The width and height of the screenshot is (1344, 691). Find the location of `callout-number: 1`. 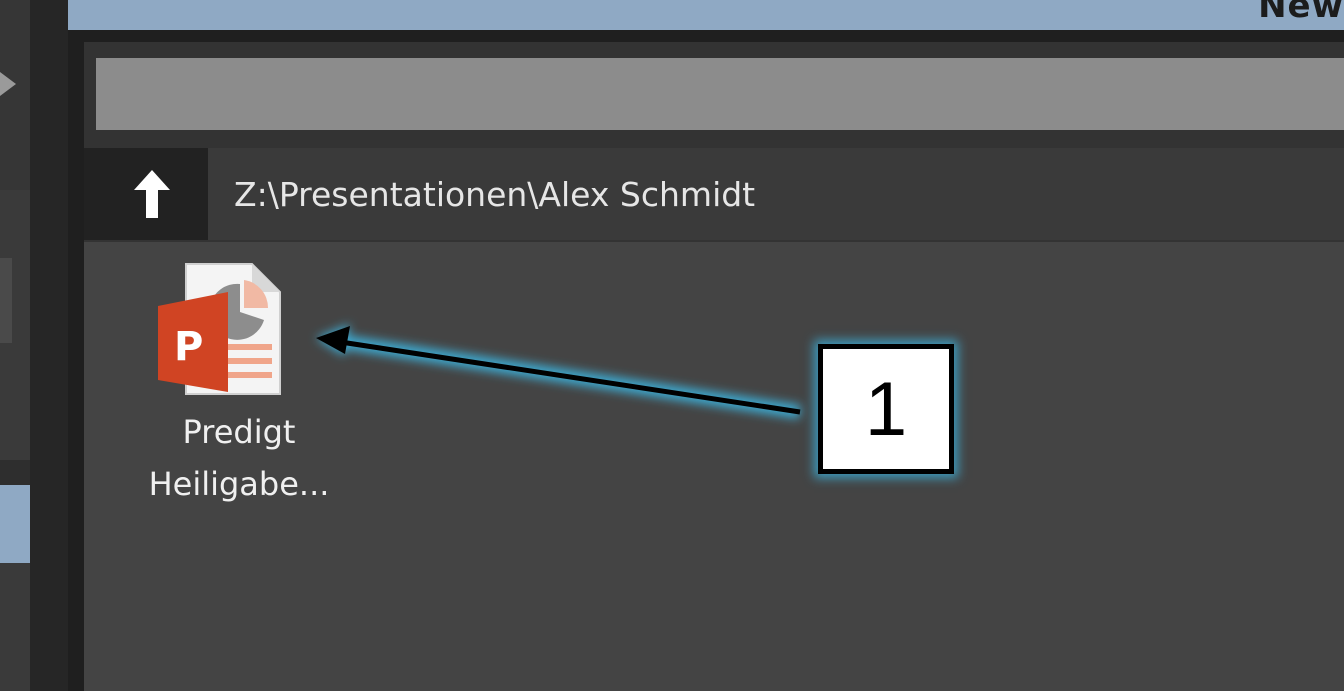

callout-number: 1 is located at coordinates (886, 409).